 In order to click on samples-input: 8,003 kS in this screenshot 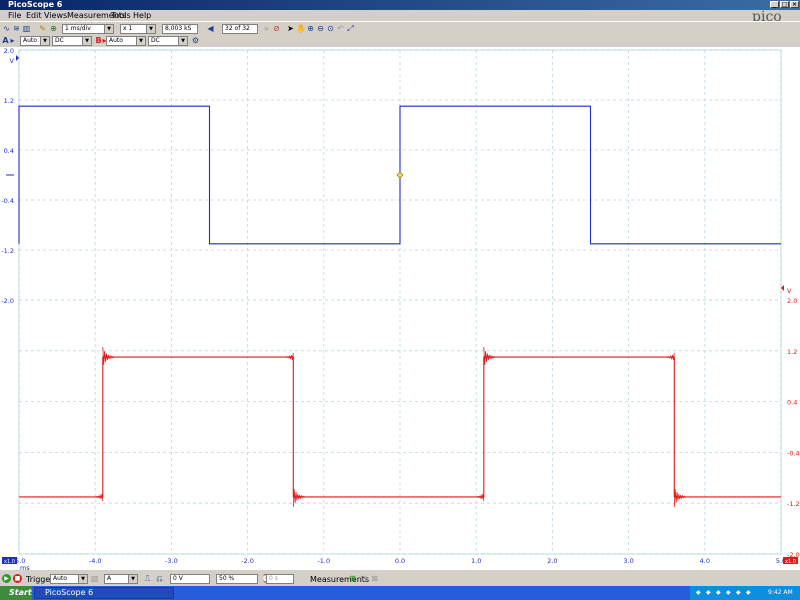, I will do `click(180, 29)`.